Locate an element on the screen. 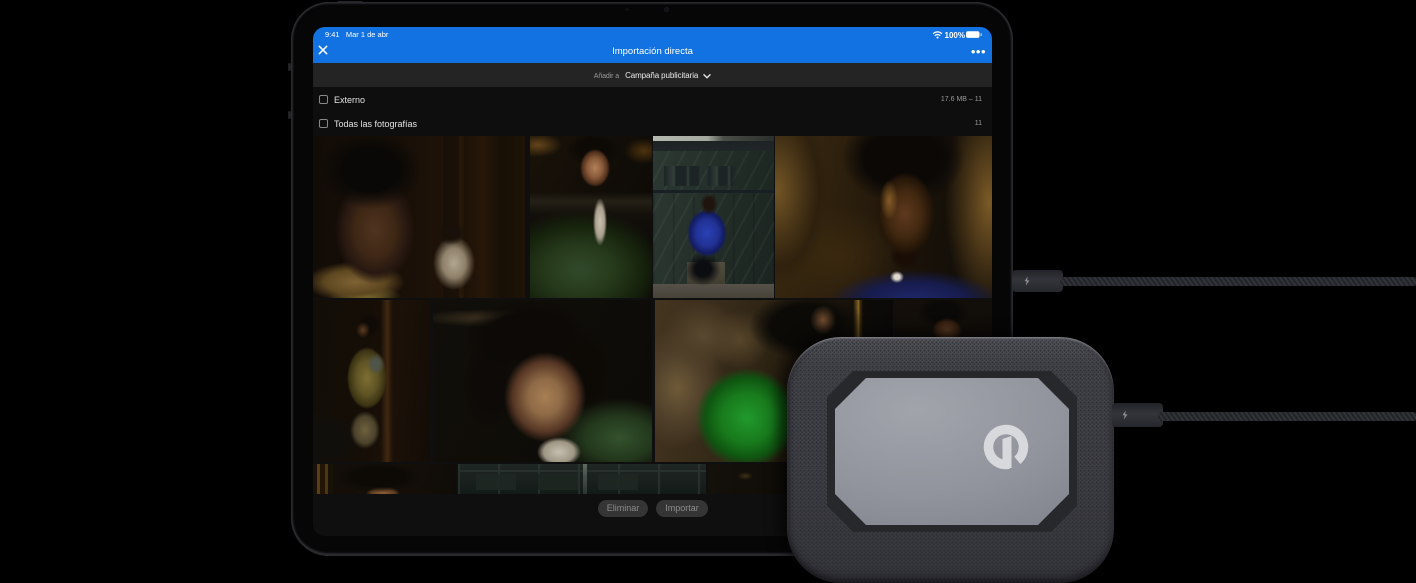  svg-text: 100% is located at coordinates (955, 35).